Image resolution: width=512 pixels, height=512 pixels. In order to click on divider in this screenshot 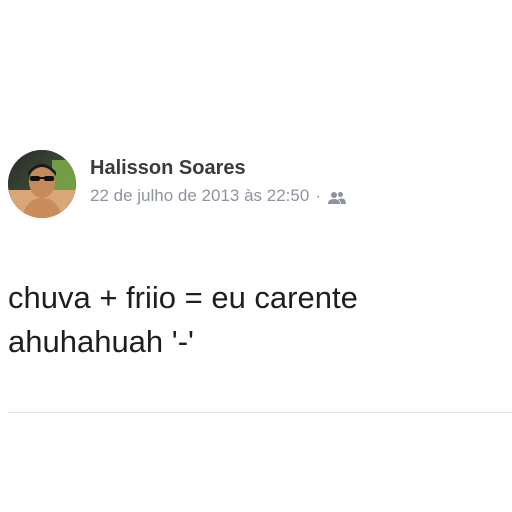, I will do `click(260, 412)`.